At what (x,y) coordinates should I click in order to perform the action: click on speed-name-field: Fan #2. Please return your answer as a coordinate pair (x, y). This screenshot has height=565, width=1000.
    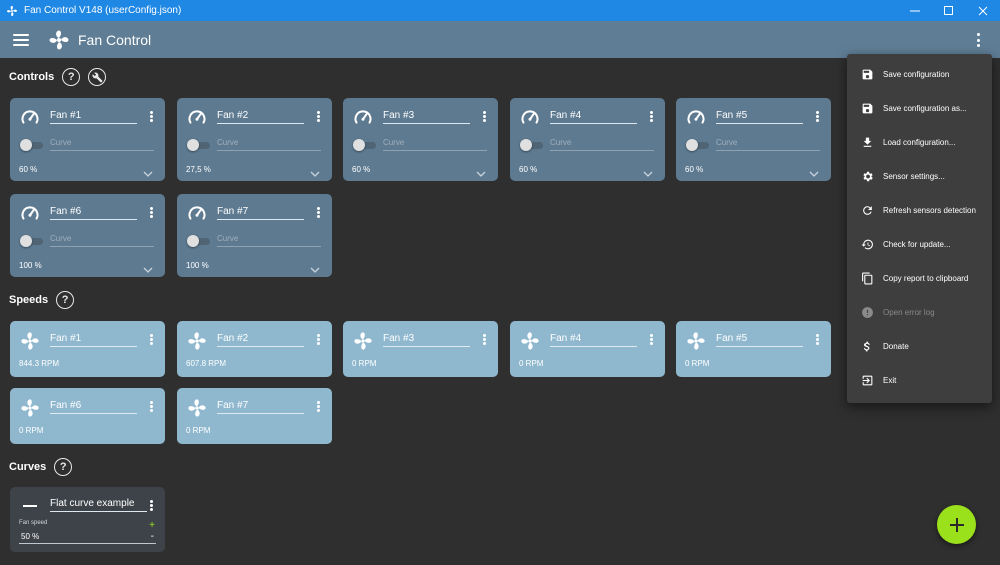
    Looking at the image, I should click on (260, 340).